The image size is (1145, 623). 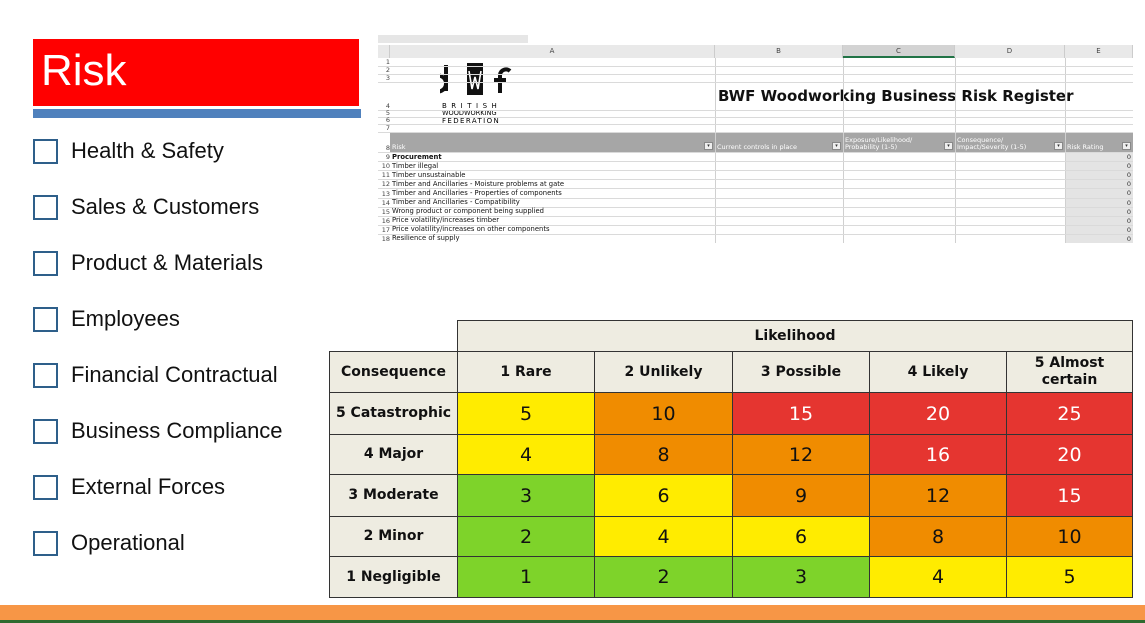 What do you see at coordinates (526, 577) in the screenshot?
I see `risk-score-cell: 1` at bounding box center [526, 577].